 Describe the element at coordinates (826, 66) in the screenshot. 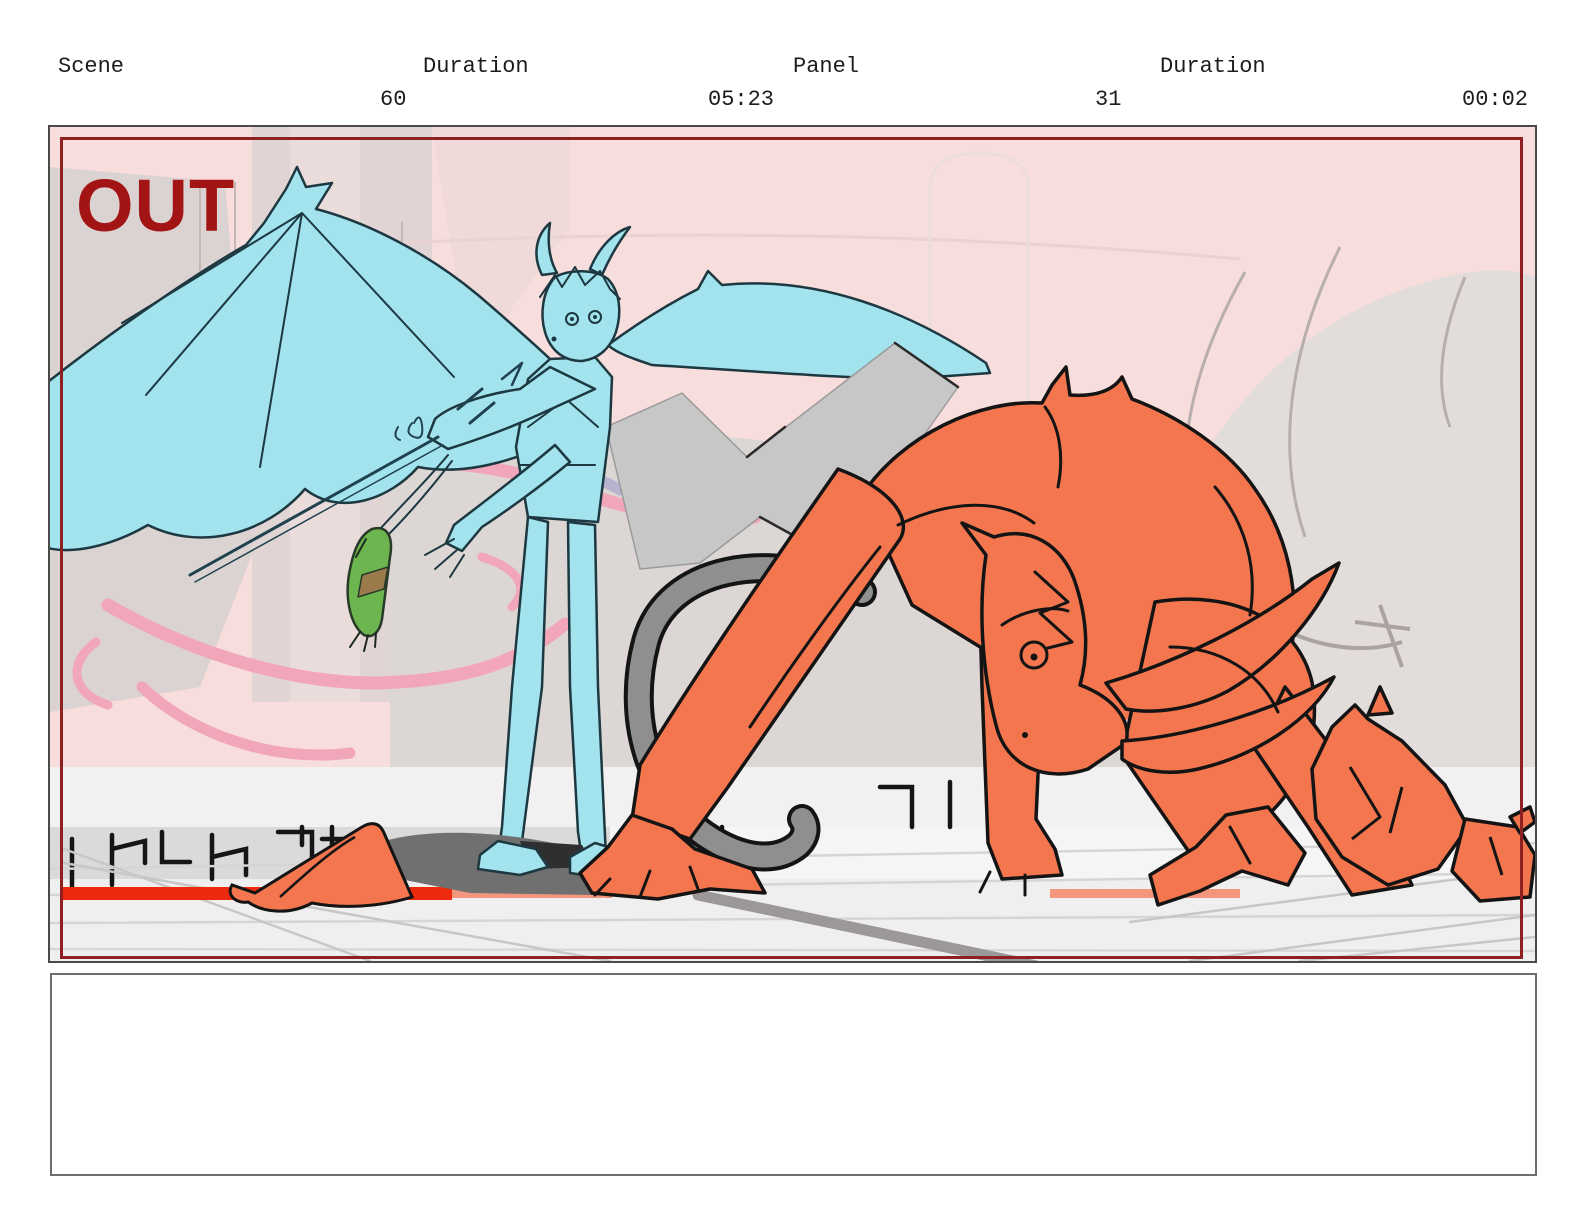

I see `header-label-panel: Panel` at that location.